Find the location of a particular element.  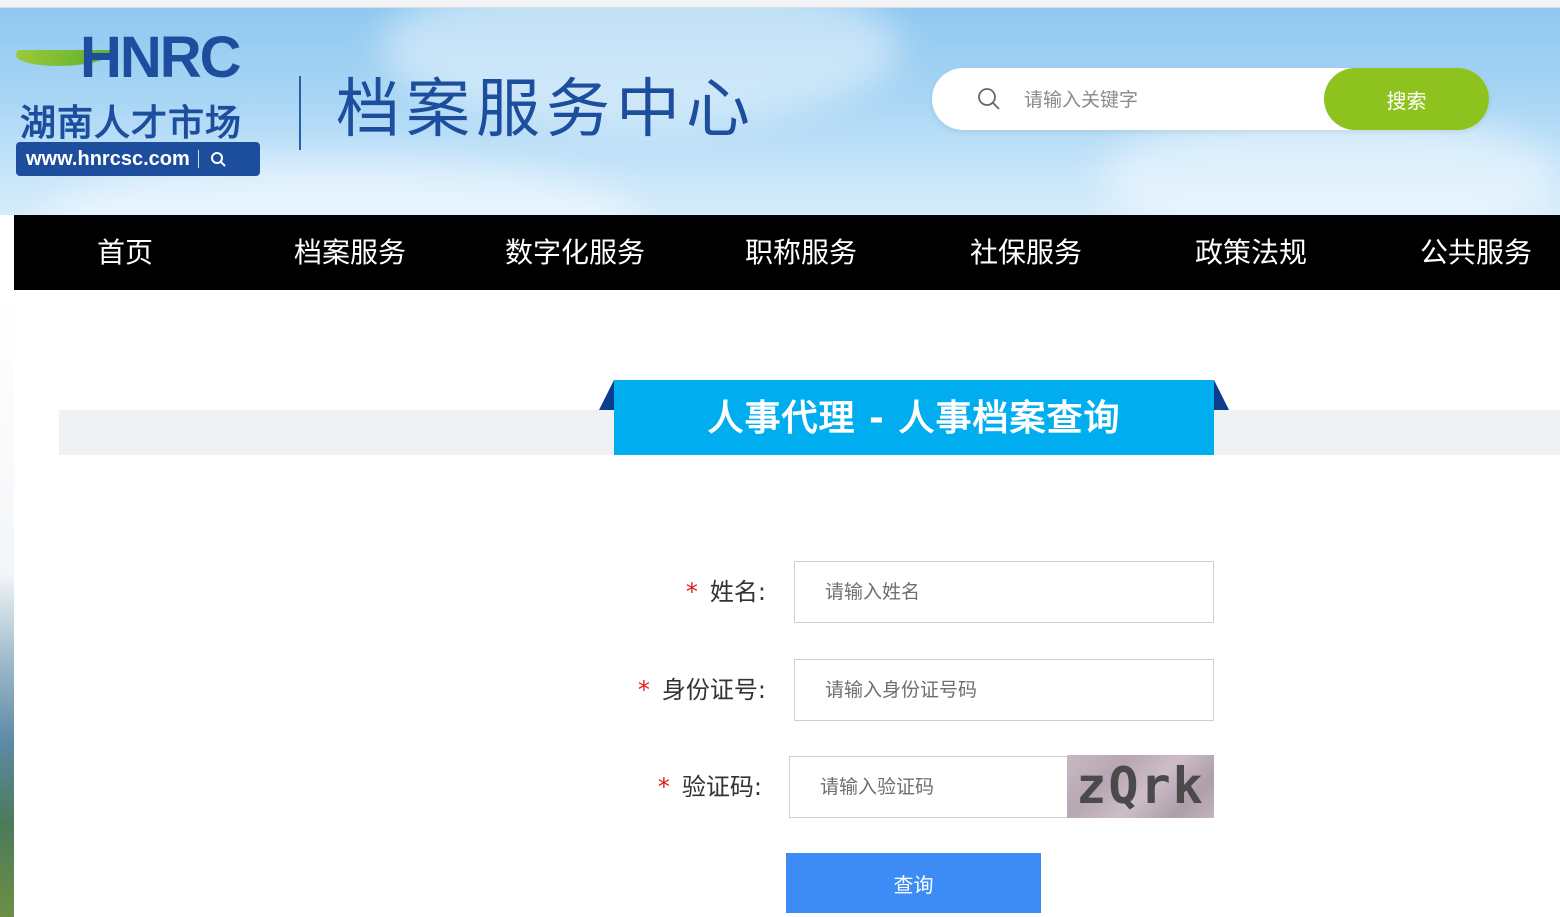

nav-item-home: 首页 is located at coordinates (125, 252).